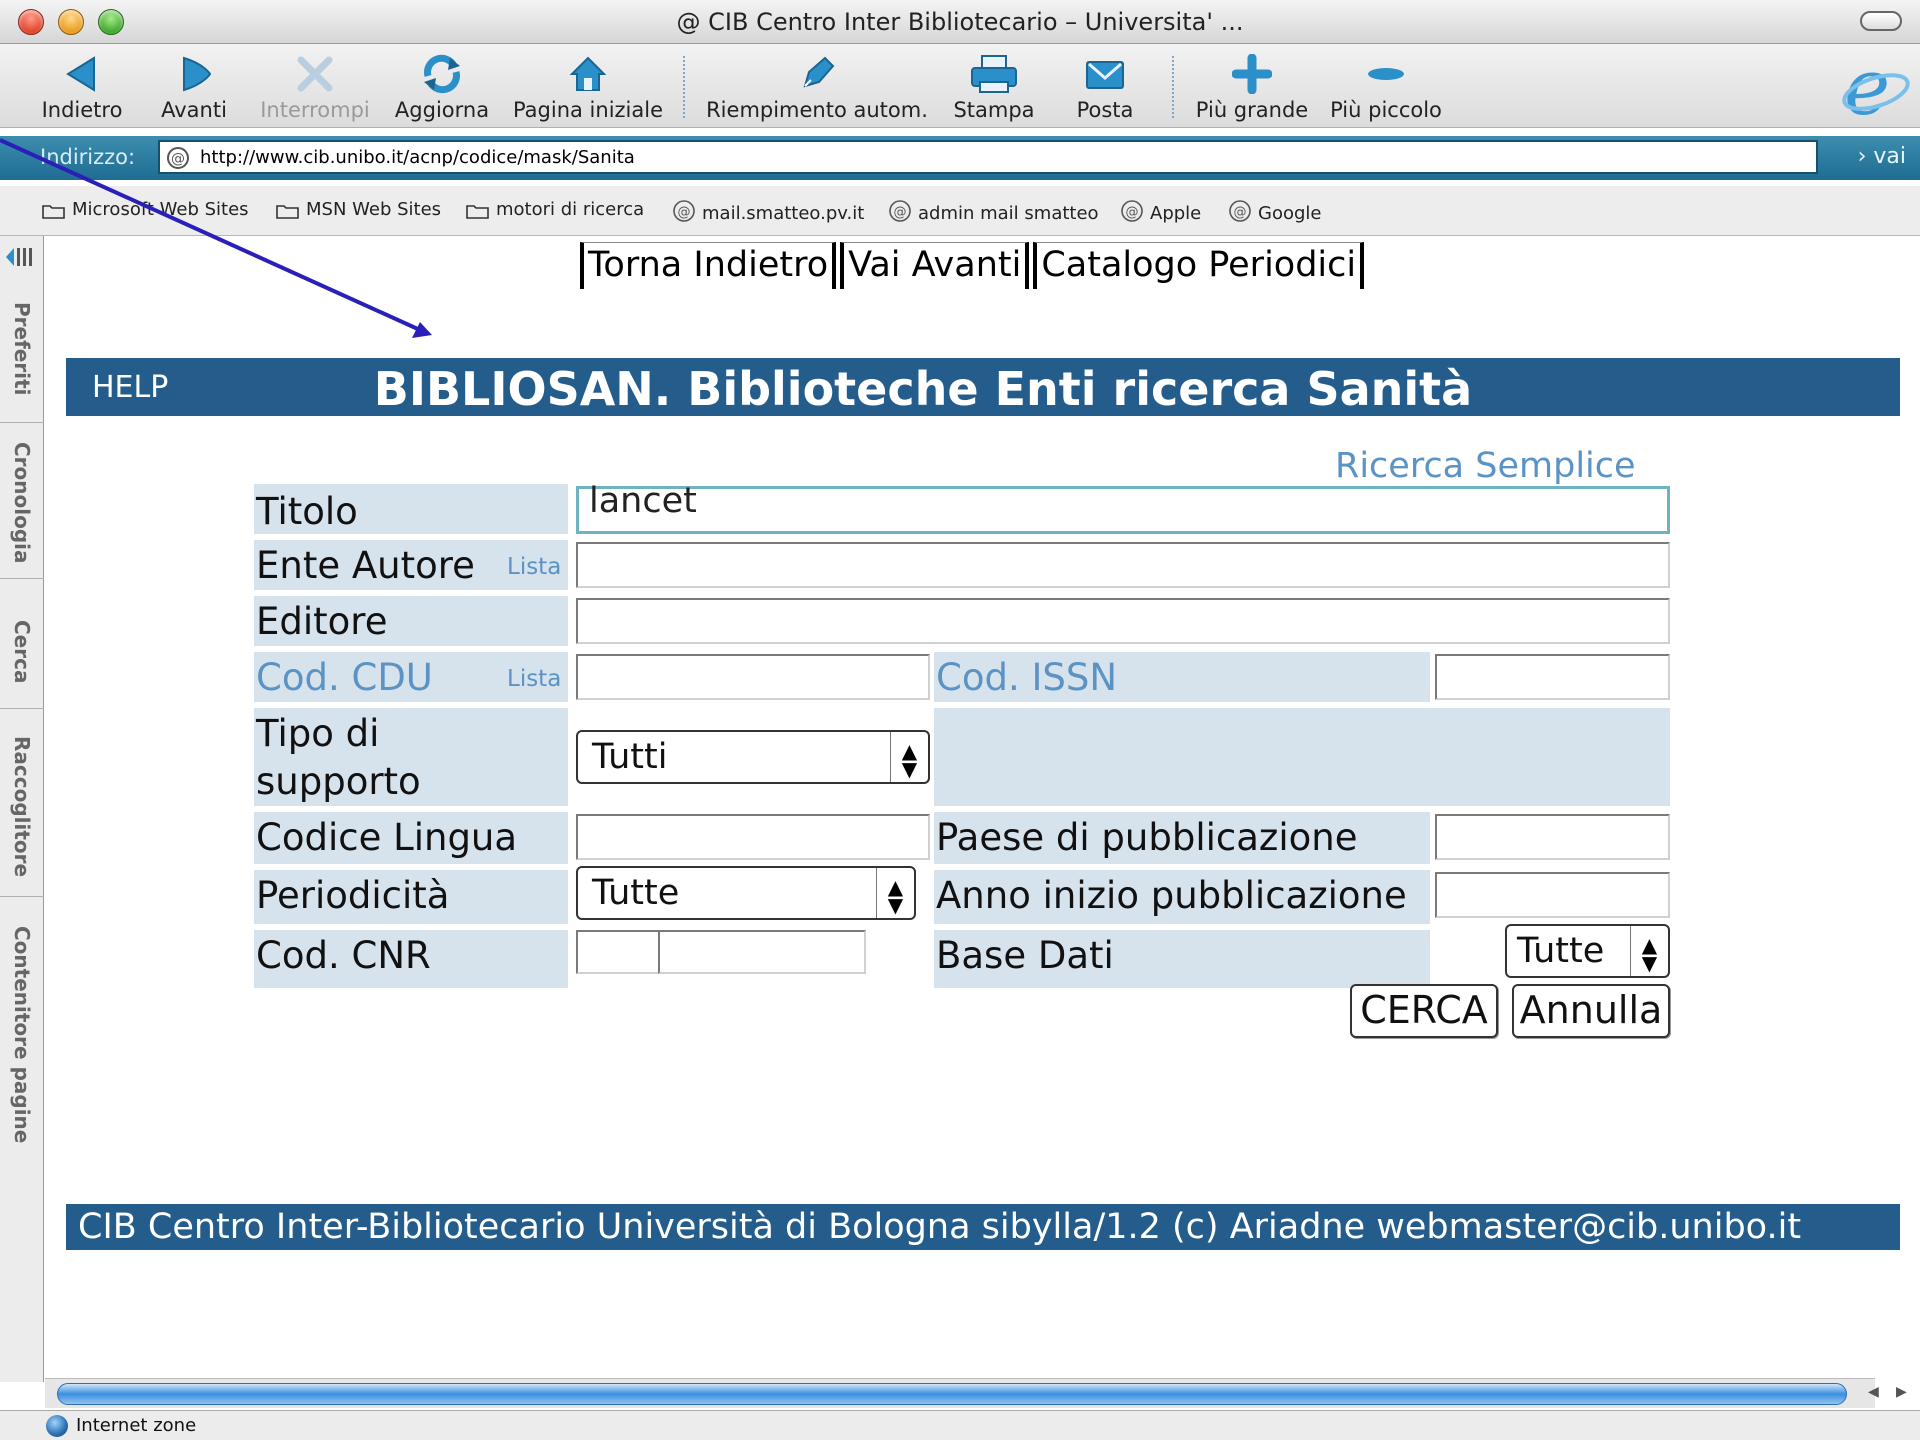  Describe the element at coordinates (1274, 211) in the screenshot. I see `favorite-link-google: @ Google` at that location.